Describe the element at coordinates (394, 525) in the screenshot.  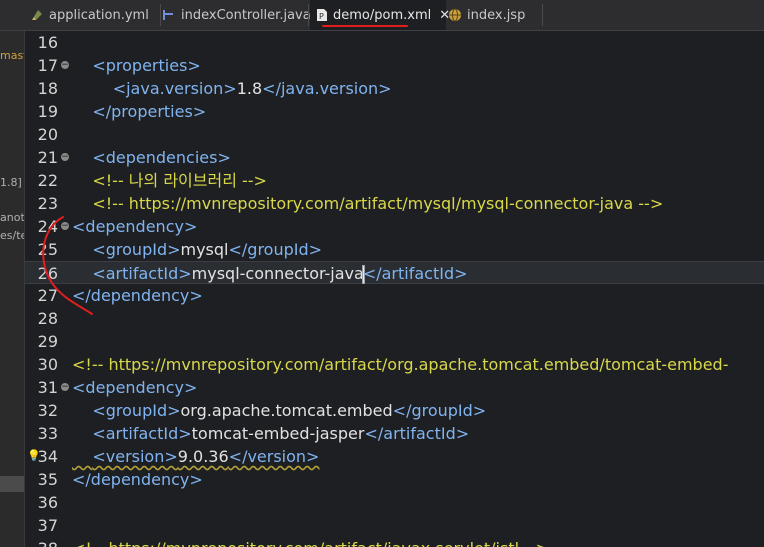
I see `code-line: 37` at that location.